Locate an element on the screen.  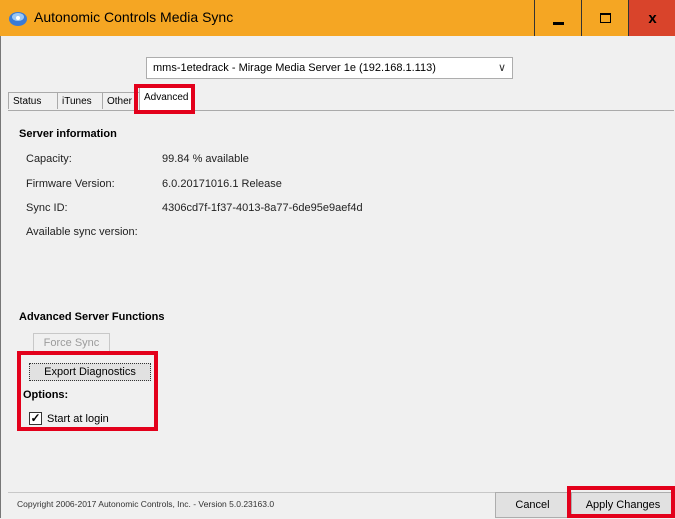
tab-itunes: iTunes is located at coordinates (80, 100).